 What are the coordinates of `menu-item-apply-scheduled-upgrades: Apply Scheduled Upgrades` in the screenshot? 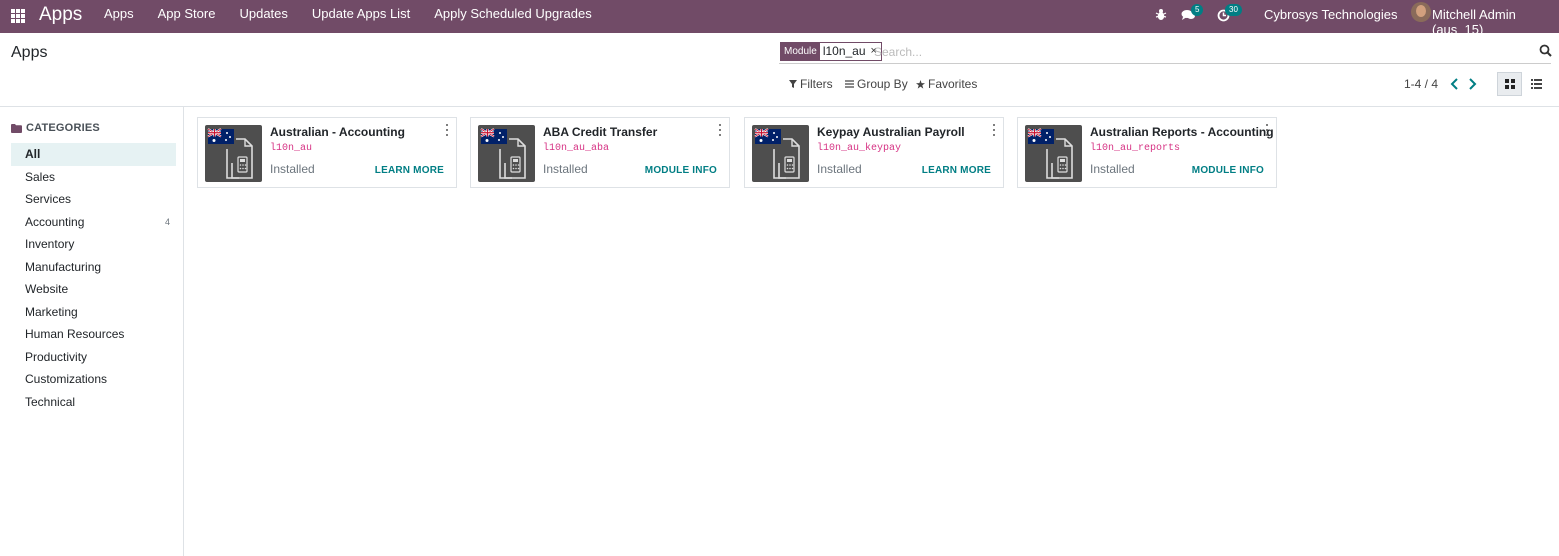 It's located at (513, 16).